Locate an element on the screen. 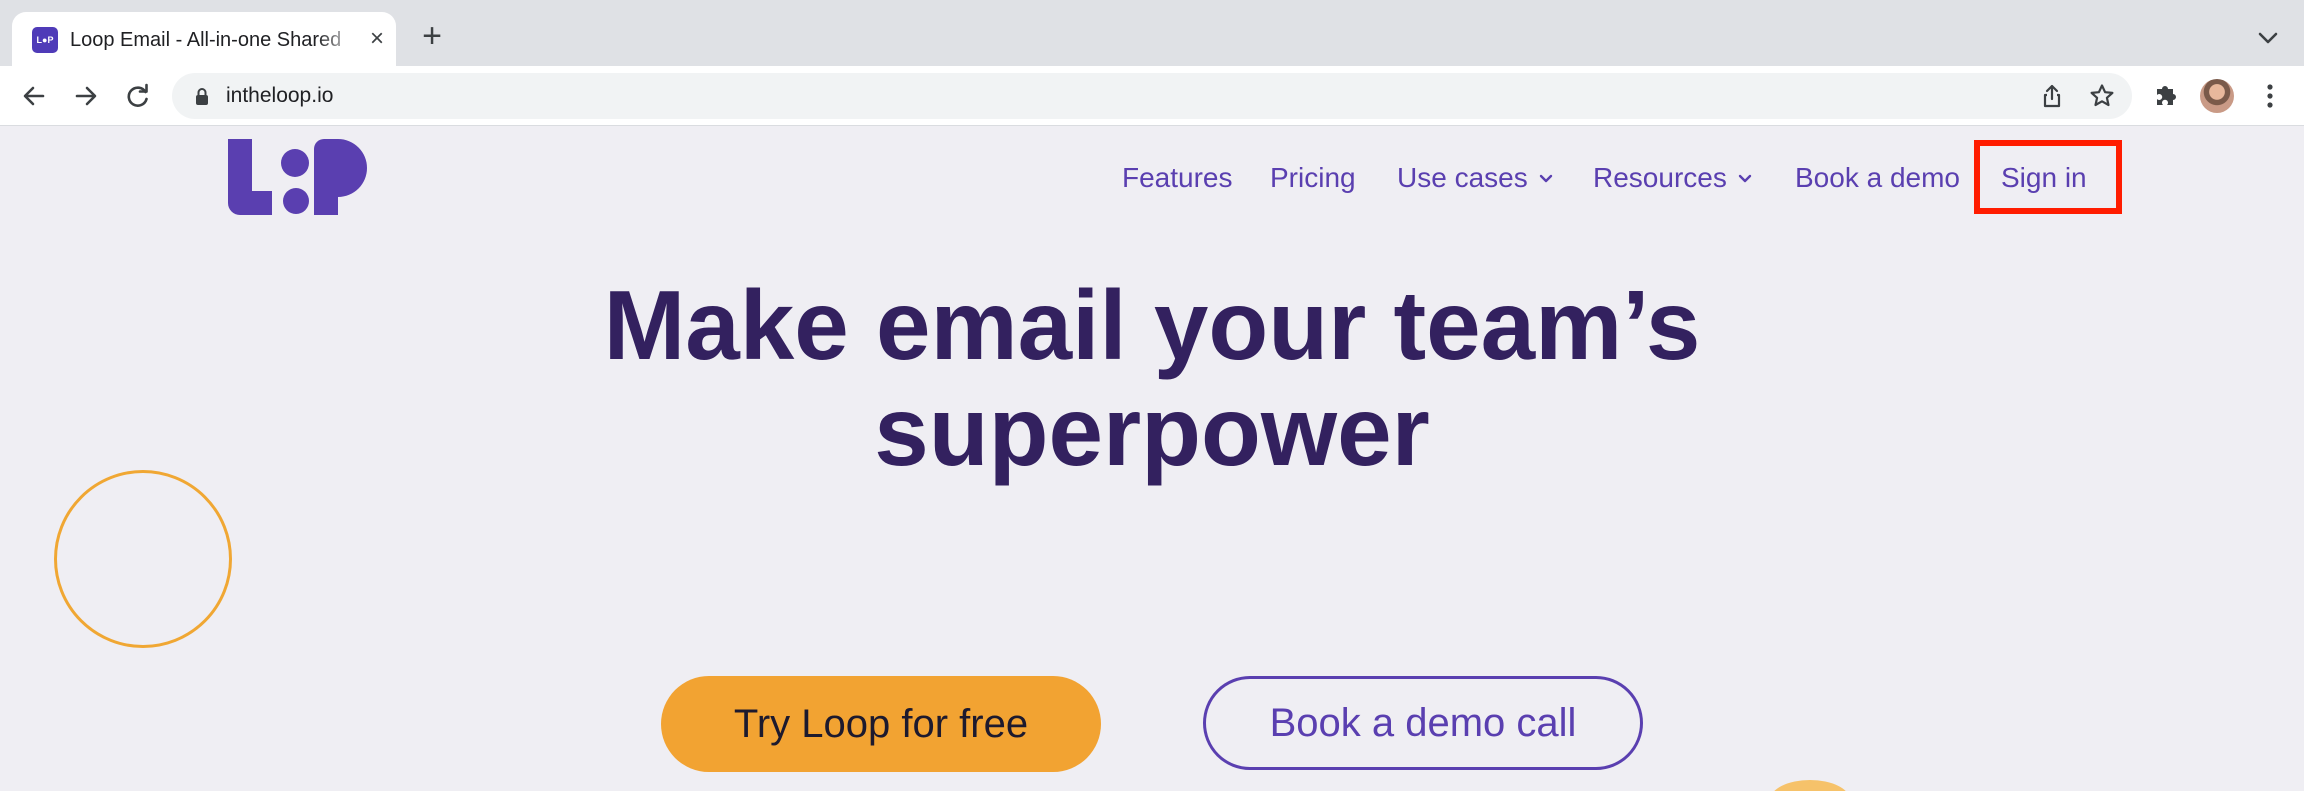 The width and height of the screenshot is (2304, 791). tab-title: Loop Email - All-in-one Shared is located at coordinates (206, 40).